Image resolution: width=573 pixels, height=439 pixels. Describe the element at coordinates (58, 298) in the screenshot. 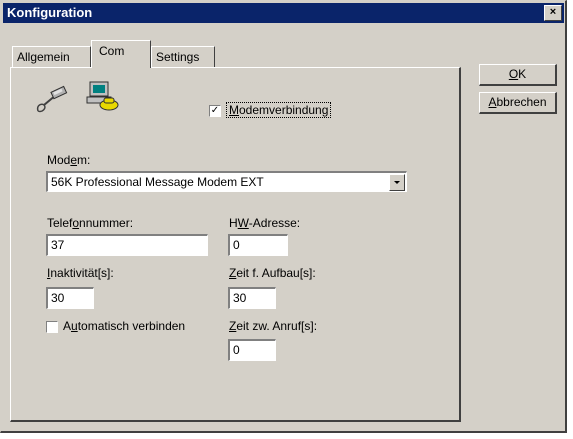

I see `inaktivitaet-value: 30` at that location.